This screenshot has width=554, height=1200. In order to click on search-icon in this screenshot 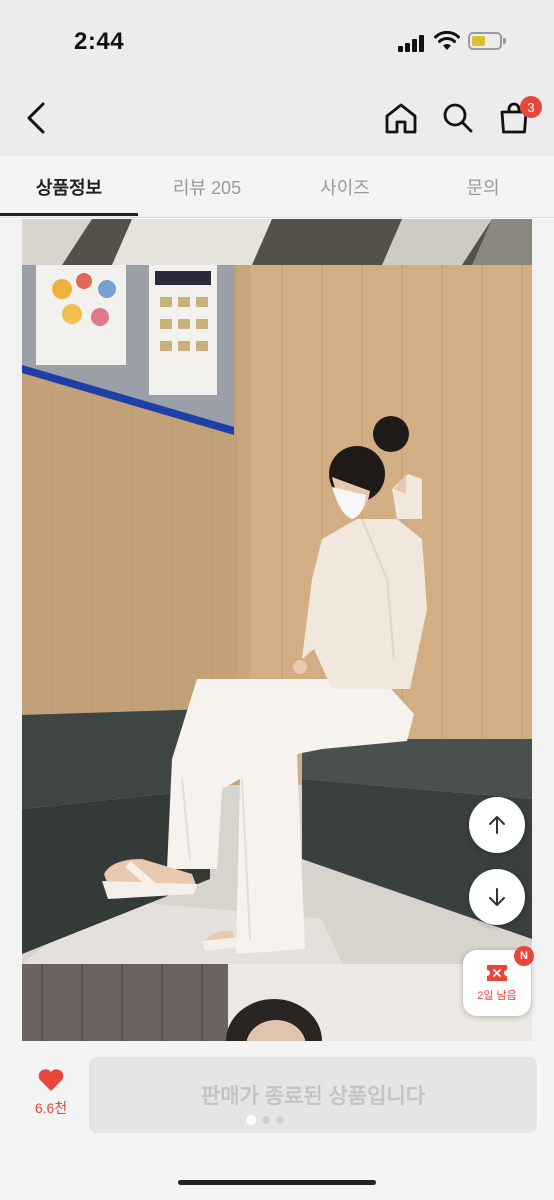, I will do `click(458, 118)`.